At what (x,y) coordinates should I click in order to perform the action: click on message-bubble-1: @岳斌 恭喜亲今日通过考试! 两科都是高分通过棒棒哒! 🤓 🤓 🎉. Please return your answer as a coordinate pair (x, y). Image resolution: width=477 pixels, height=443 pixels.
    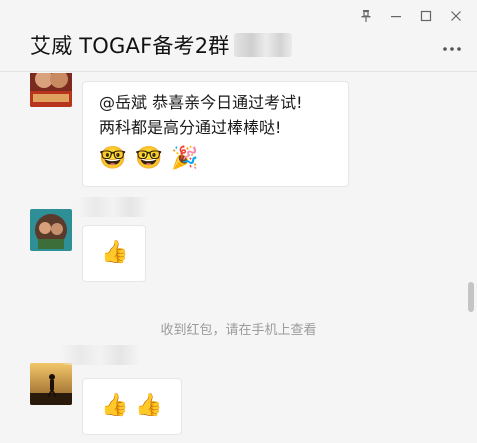
    Looking at the image, I should click on (215, 134).